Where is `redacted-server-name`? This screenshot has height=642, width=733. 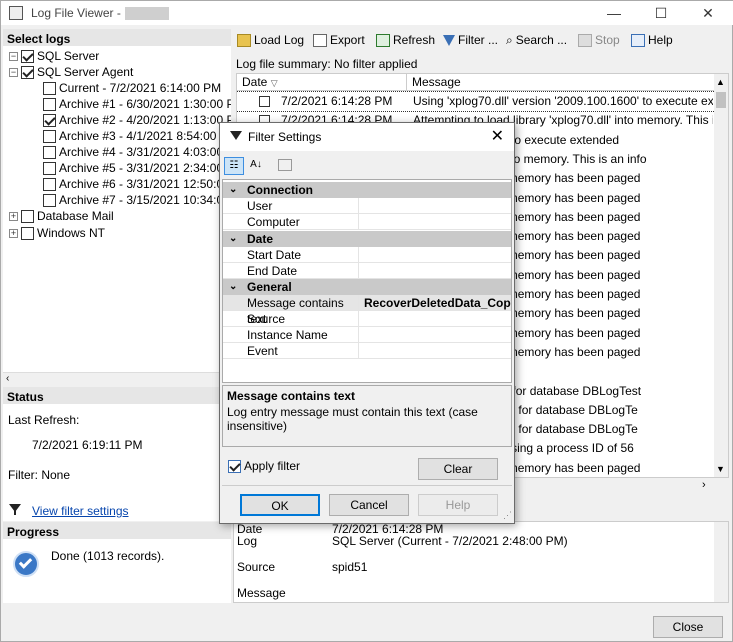
redacted-server-name is located at coordinates (146, 14).